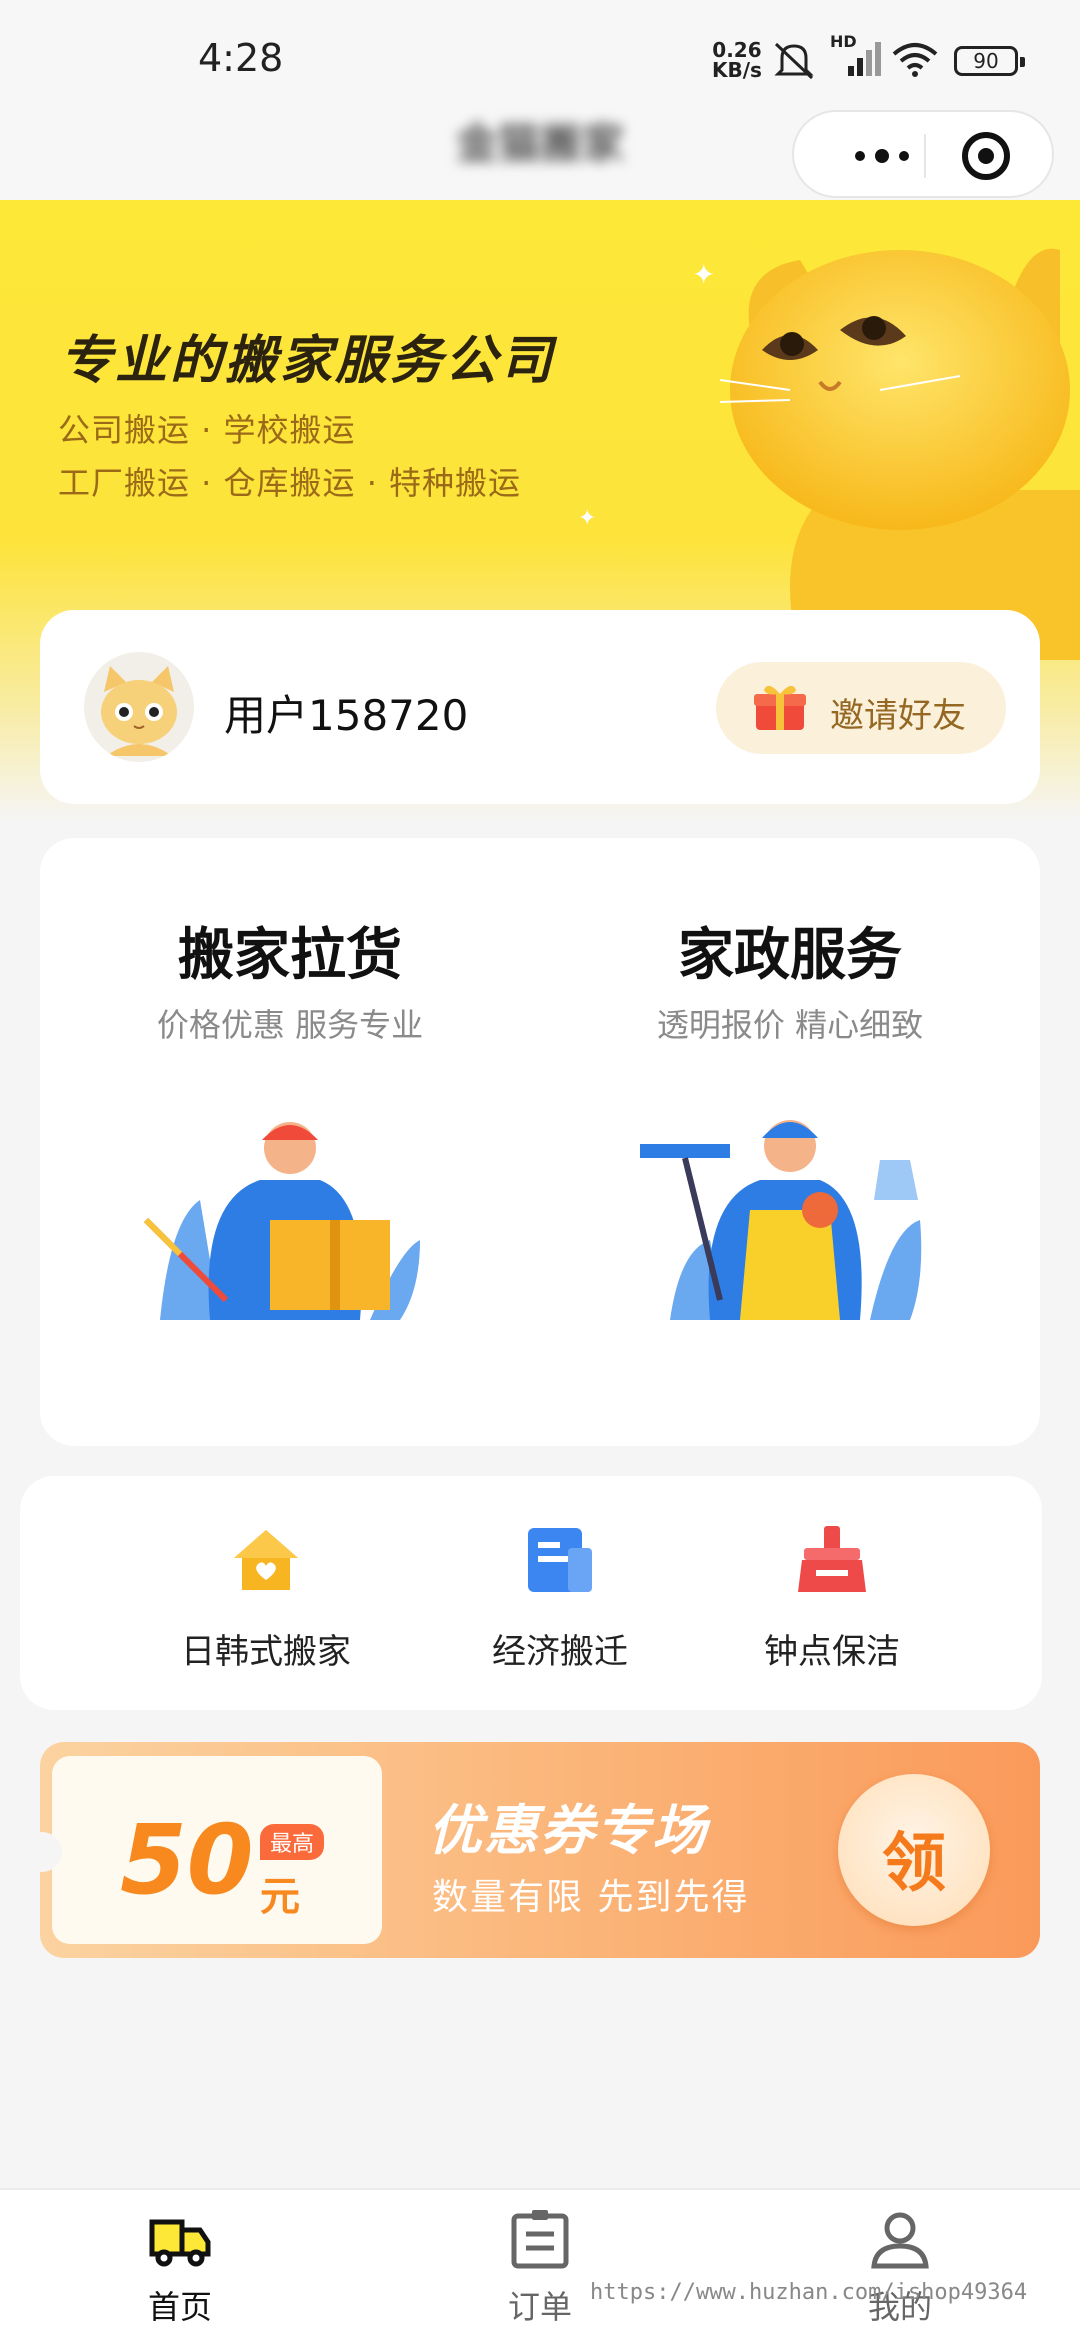 Image resolution: width=1080 pixels, height=2340 pixels. I want to click on claim-label: 领, so click(914, 1864).